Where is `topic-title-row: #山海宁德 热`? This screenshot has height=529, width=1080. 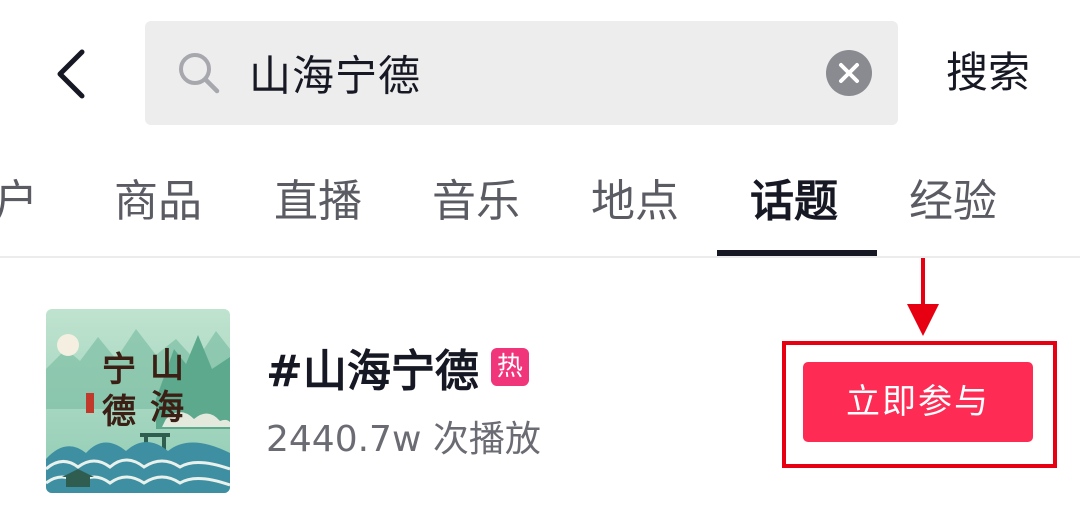 topic-title-row: #山海宁德 热 is located at coordinates (397, 367).